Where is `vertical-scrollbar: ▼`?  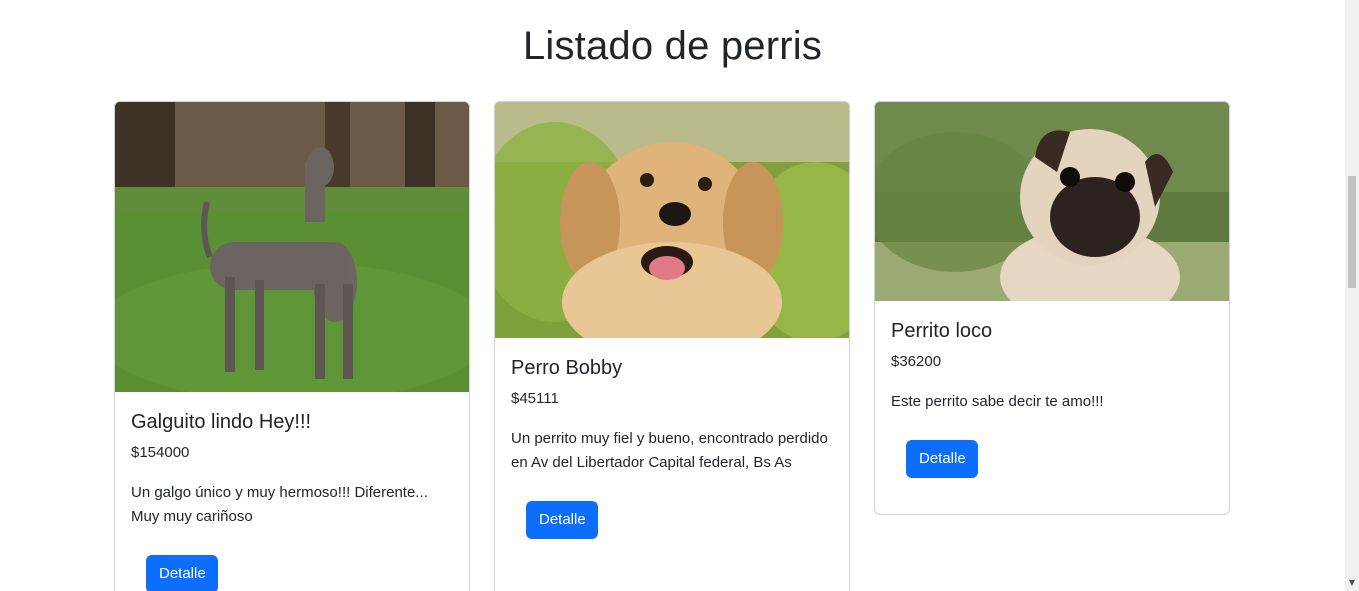
vertical-scrollbar: ▼ is located at coordinates (1352, 295).